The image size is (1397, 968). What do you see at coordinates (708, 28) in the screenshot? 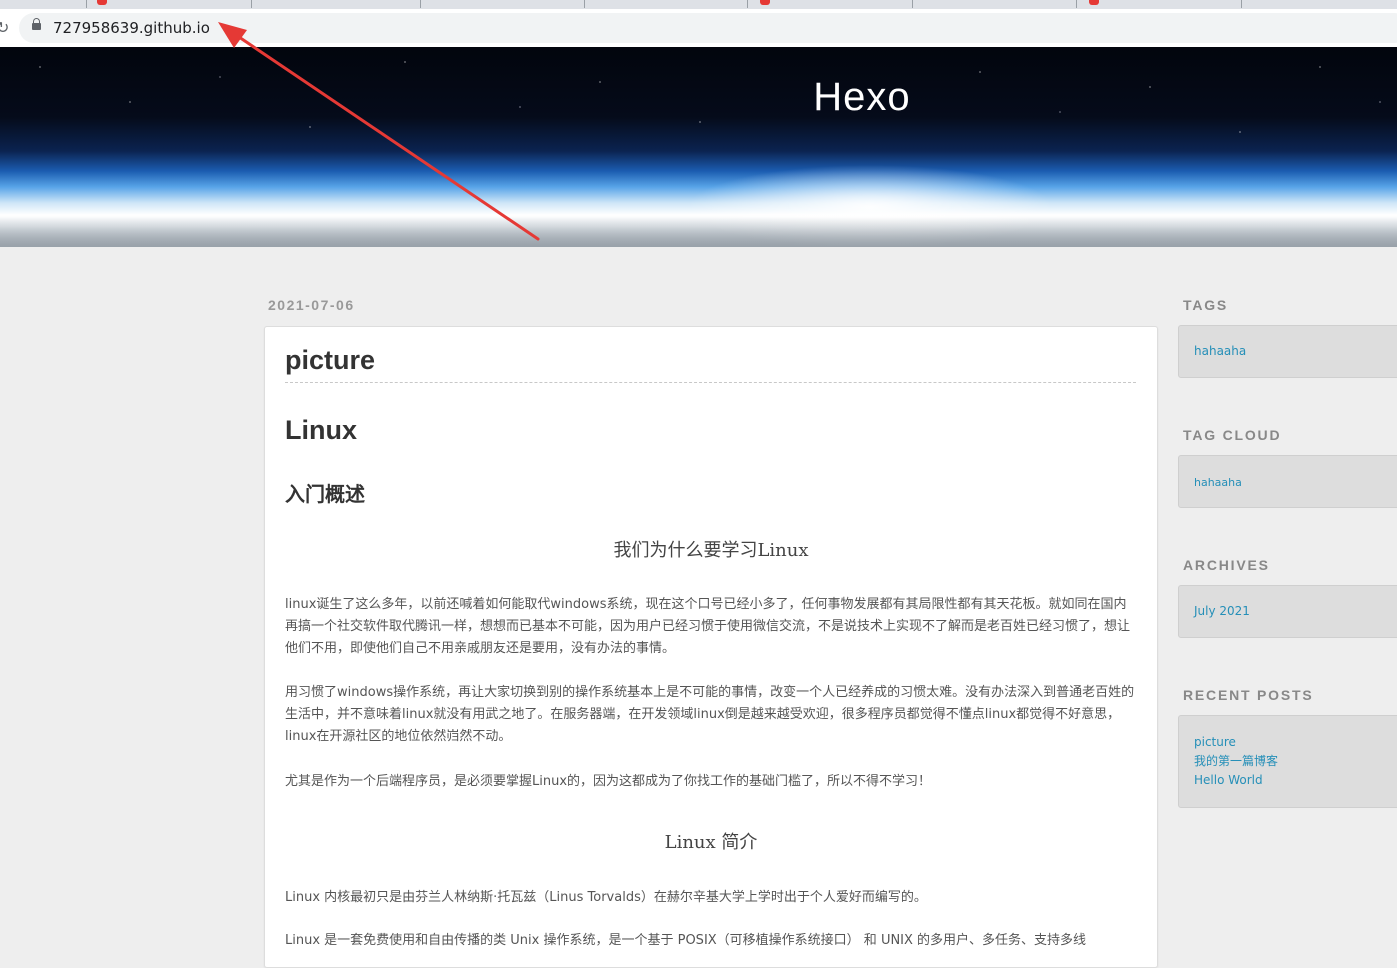
I see `address-bar: 727958639.github.io` at bounding box center [708, 28].